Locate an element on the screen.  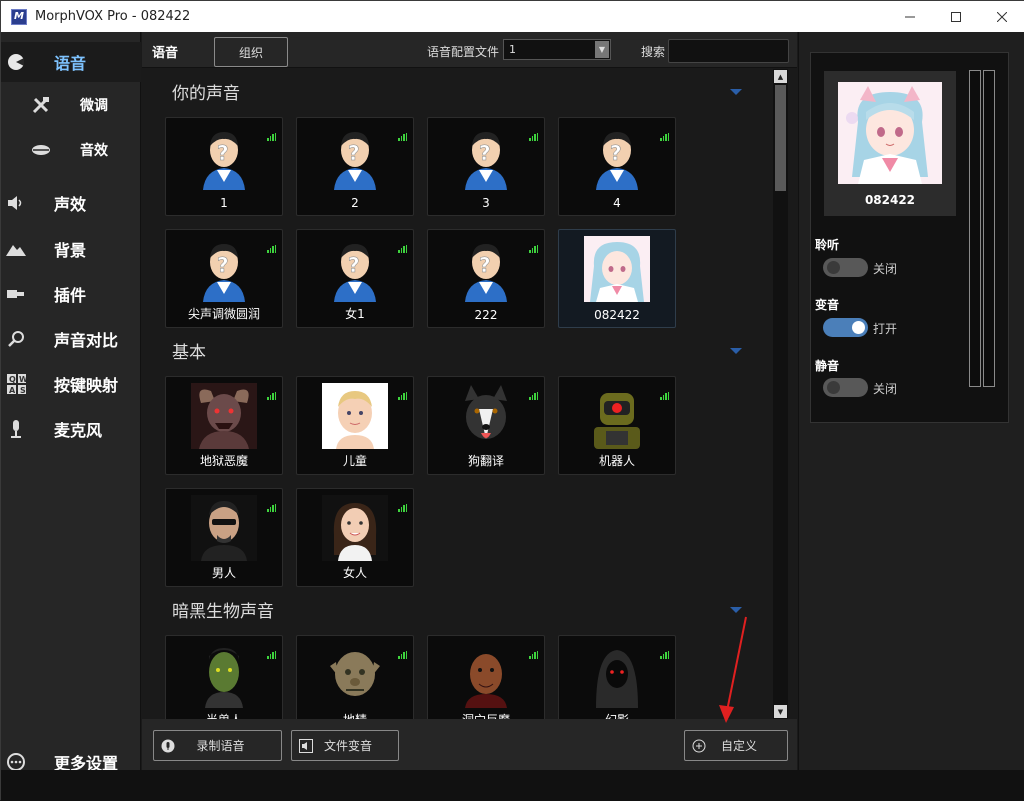
voice-profile-value: 1 is located at coordinates (512, 49).